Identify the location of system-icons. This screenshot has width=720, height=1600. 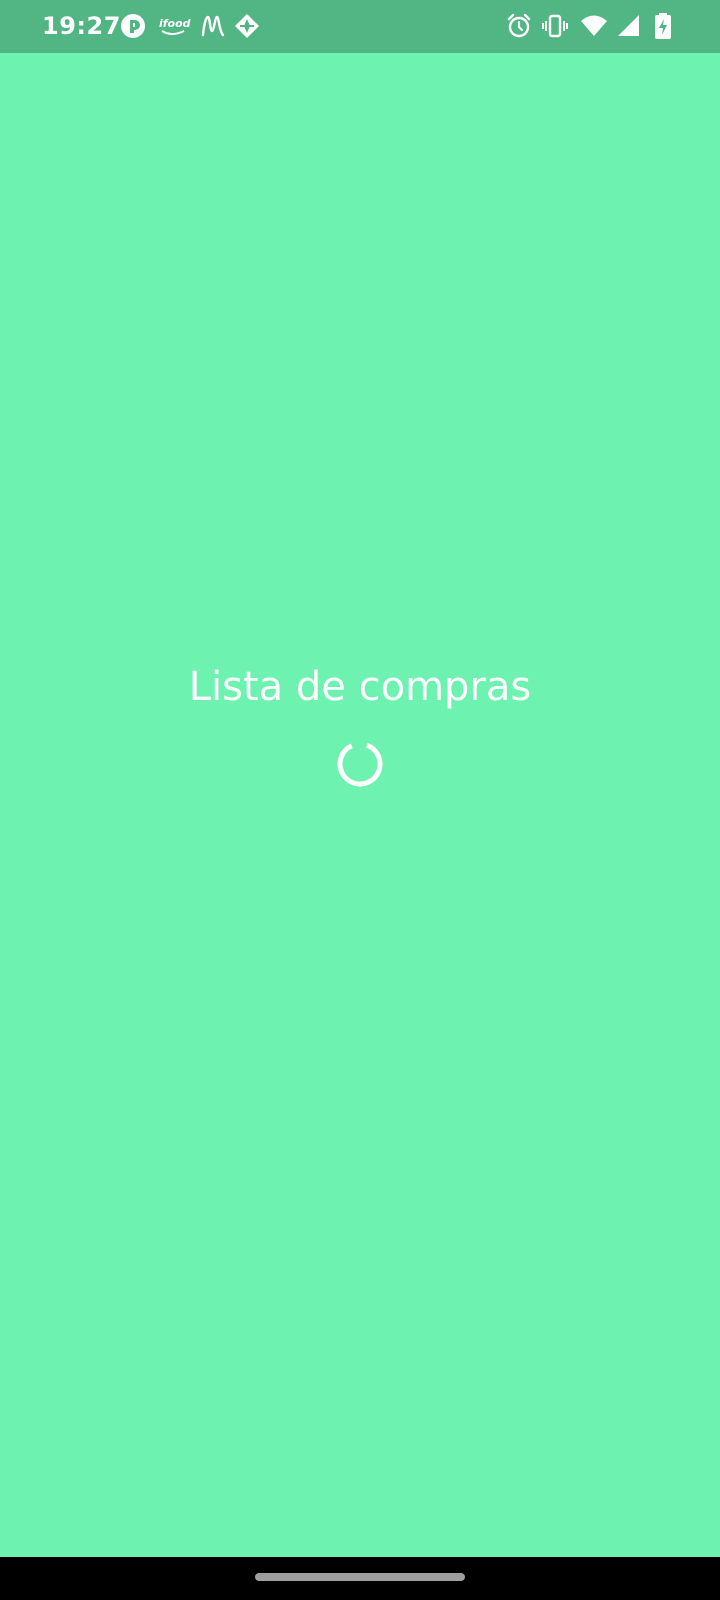
(610, 27).